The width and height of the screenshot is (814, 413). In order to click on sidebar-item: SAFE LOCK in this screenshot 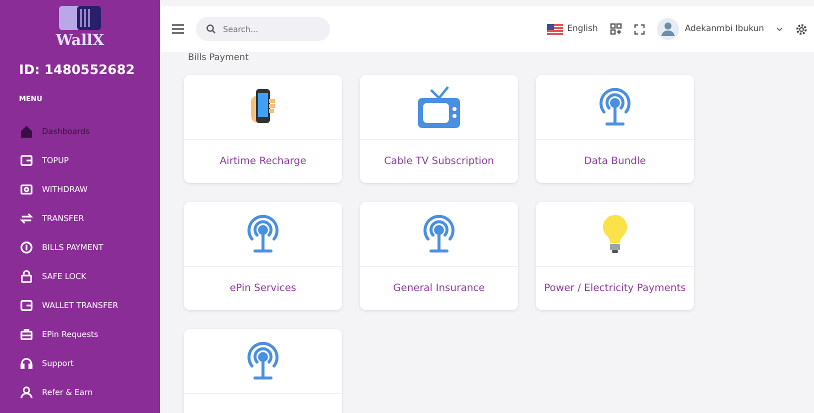, I will do `click(80, 276)`.